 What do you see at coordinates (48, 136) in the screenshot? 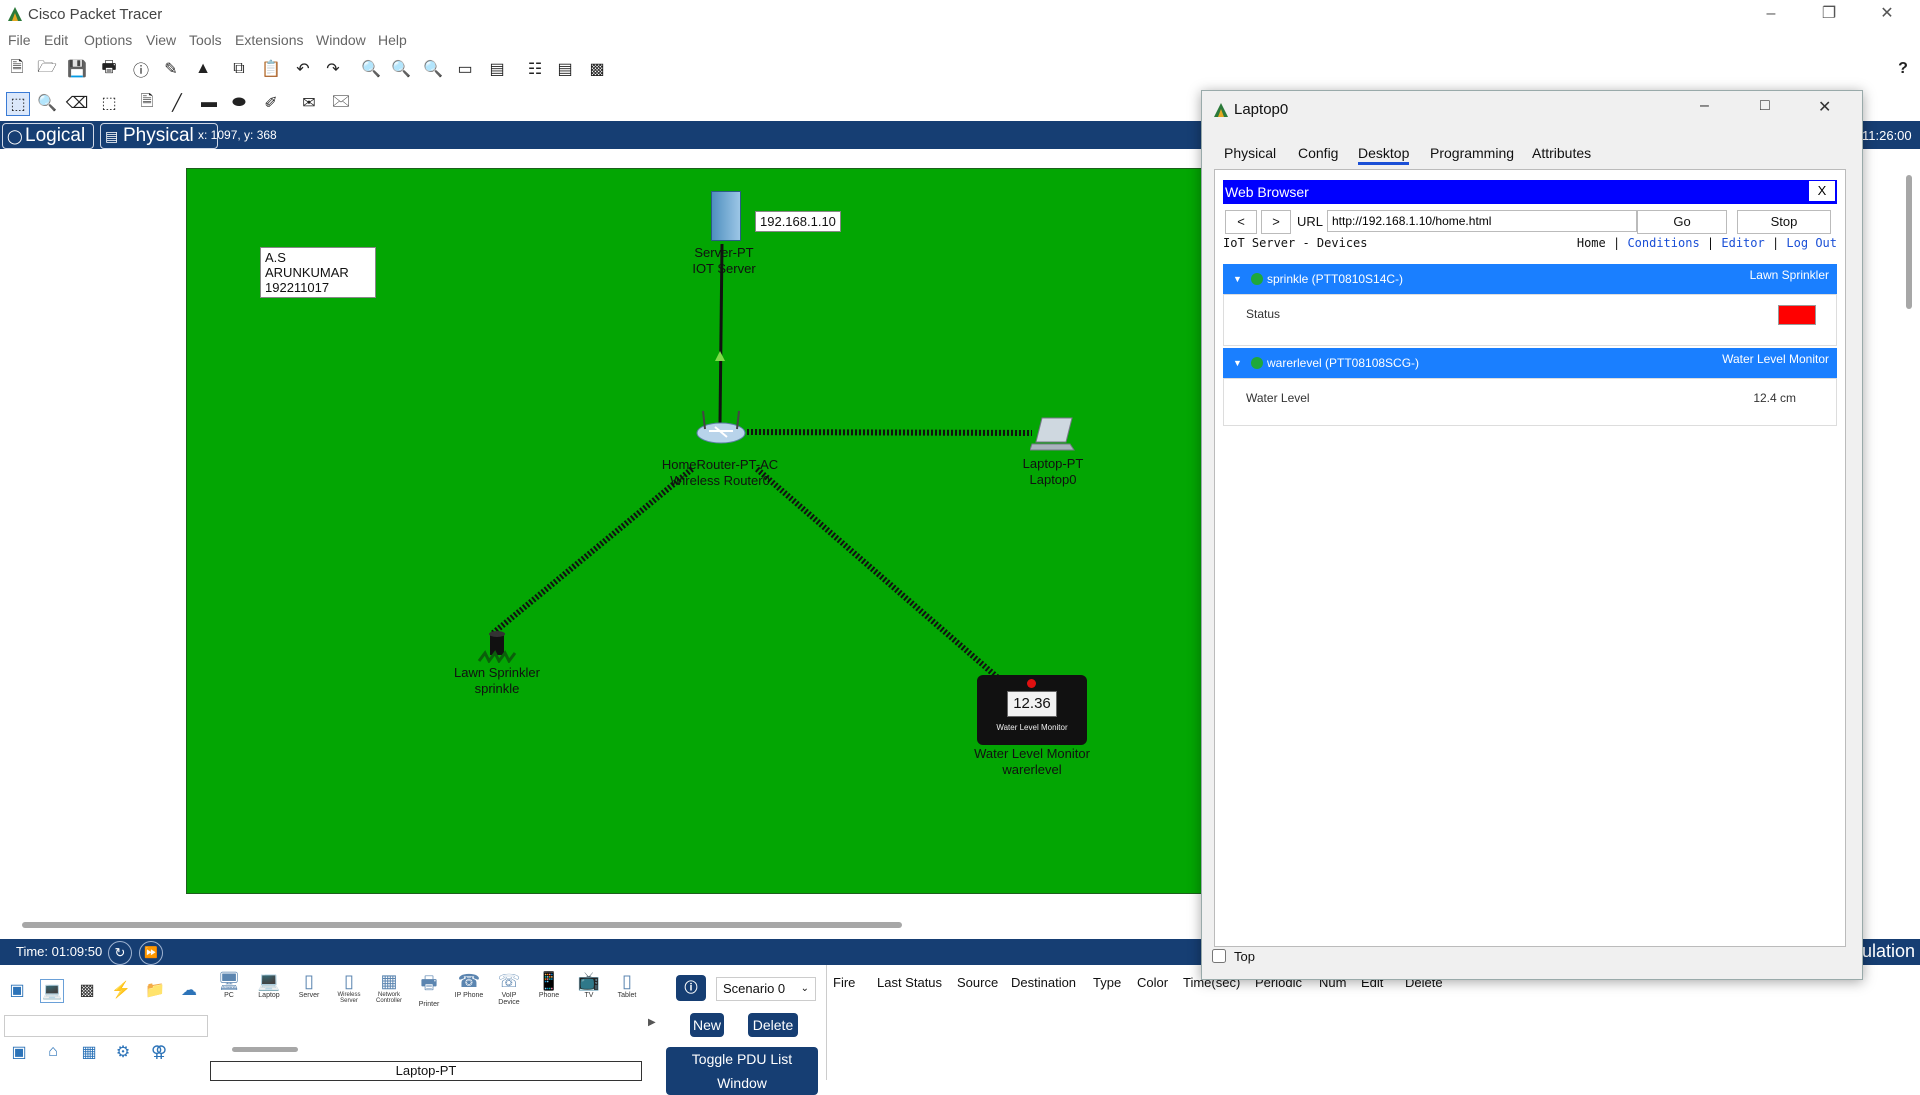
I see `logical-tab: ◯ Logical` at bounding box center [48, 136].